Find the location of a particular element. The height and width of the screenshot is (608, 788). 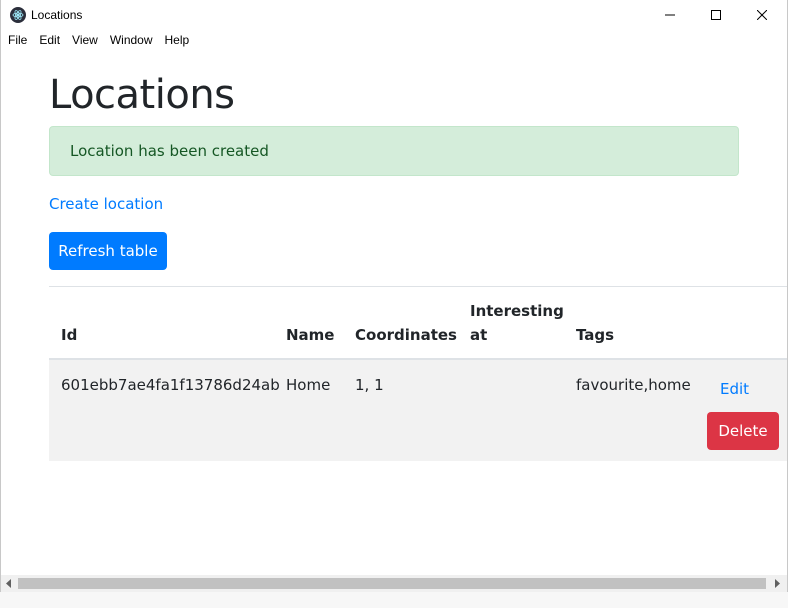

close-button is located at coordinates (762, 15).